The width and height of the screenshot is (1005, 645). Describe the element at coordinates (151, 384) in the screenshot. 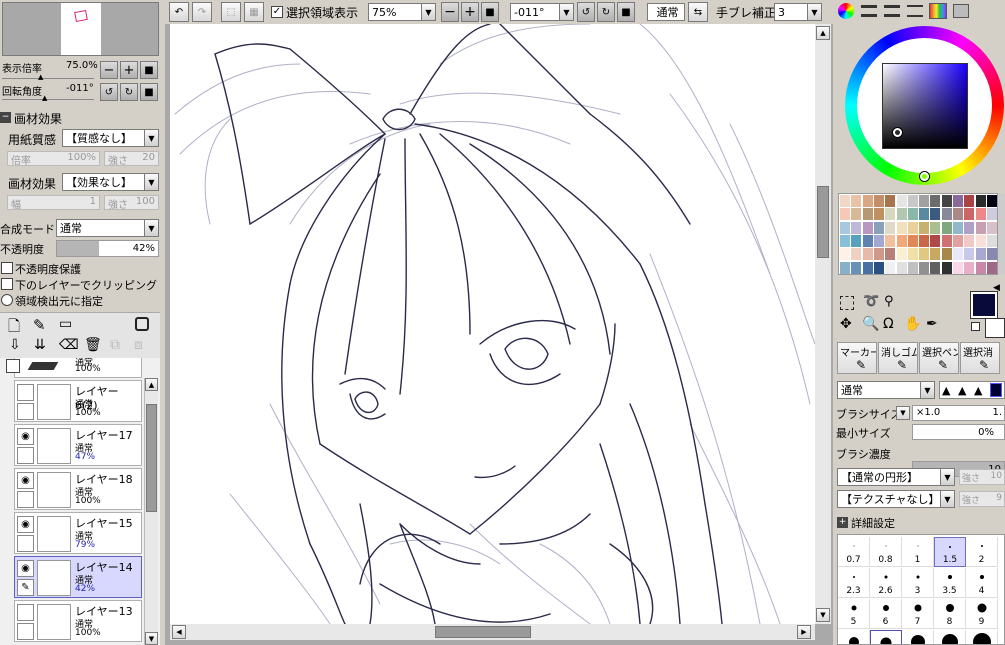

I see `scroll-up-button: ▲` at that location.